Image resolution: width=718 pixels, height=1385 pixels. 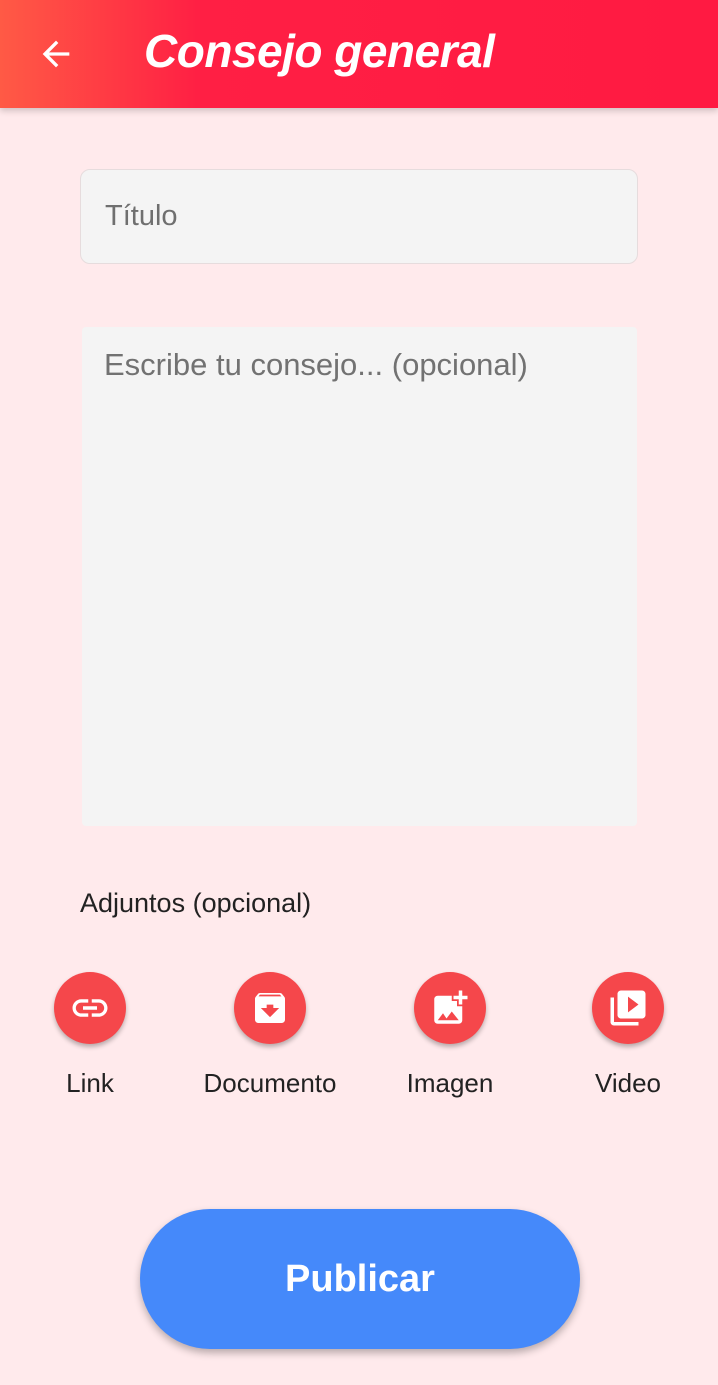 I want to click on attach-video-button: Video, so click(x=628, y=1035).